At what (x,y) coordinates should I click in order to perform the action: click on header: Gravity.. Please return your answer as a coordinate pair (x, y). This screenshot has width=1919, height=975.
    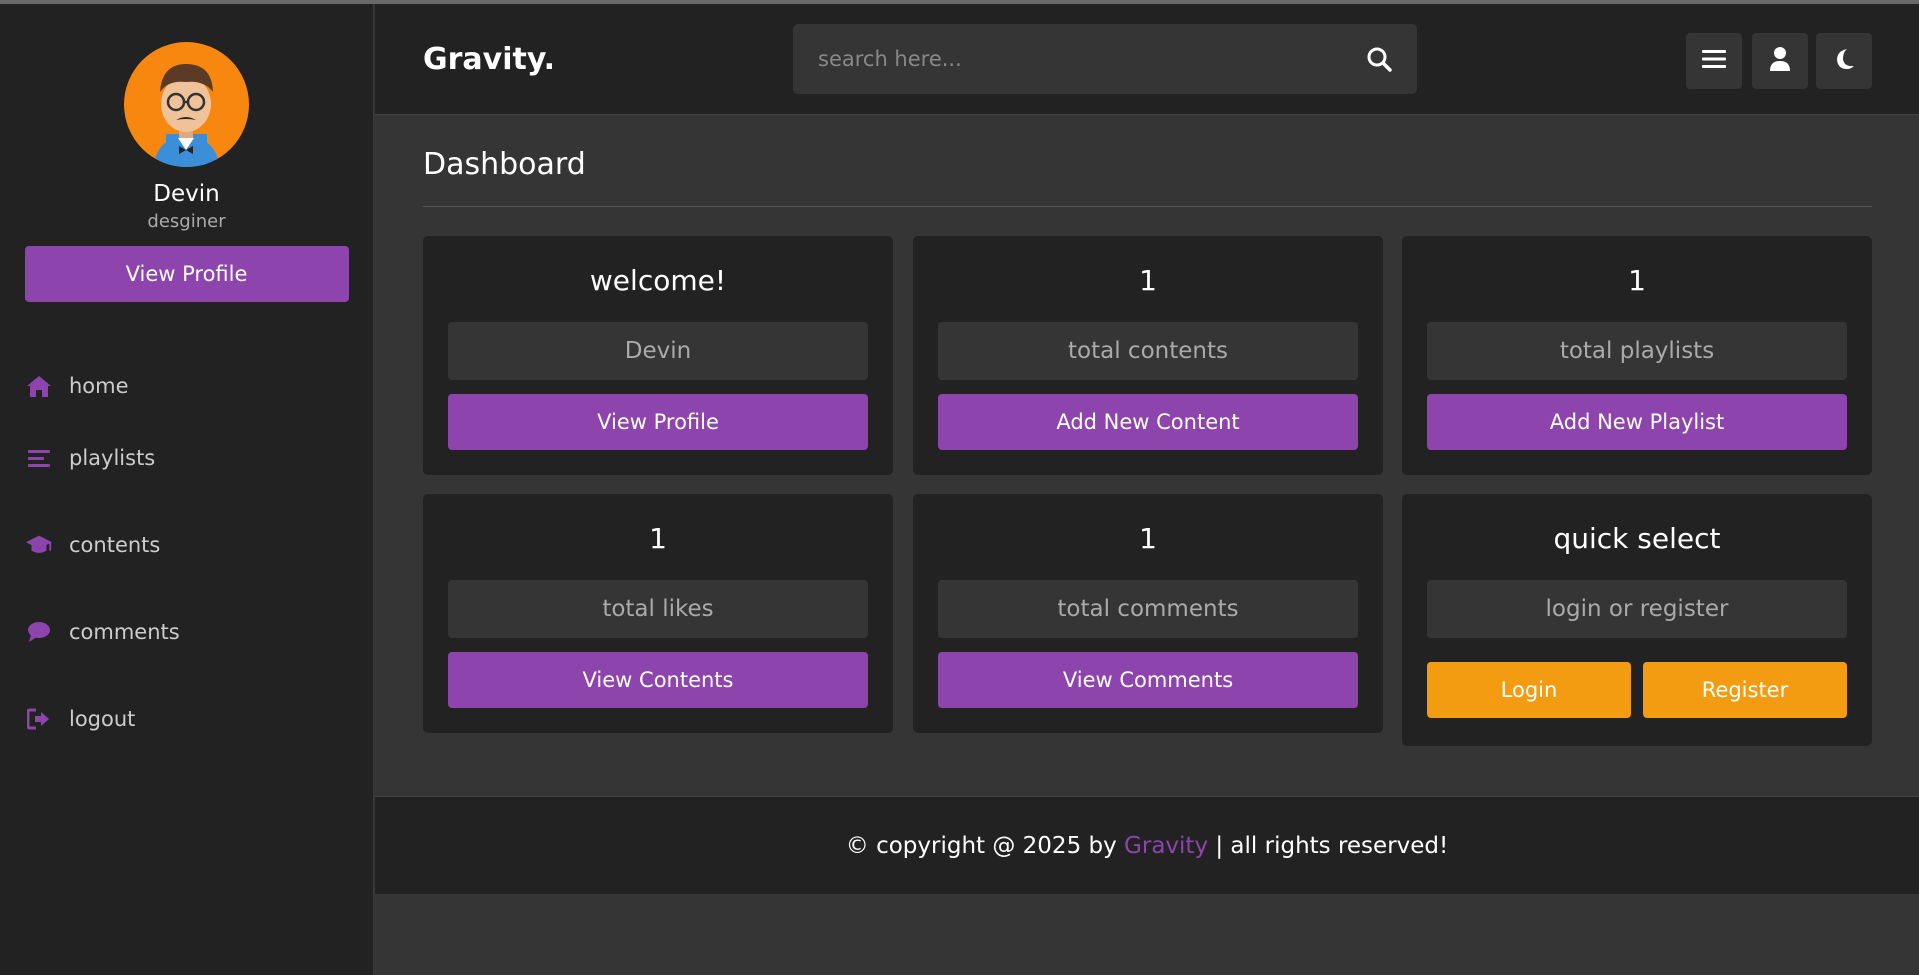
    Looking at the image, I should click on (1147, 59).